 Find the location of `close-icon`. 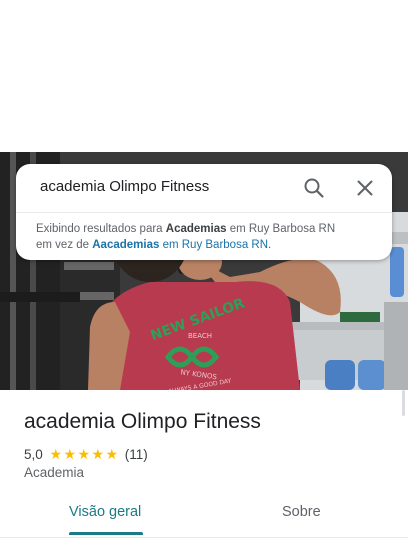

close-icon is located at coordinates (365, 188).